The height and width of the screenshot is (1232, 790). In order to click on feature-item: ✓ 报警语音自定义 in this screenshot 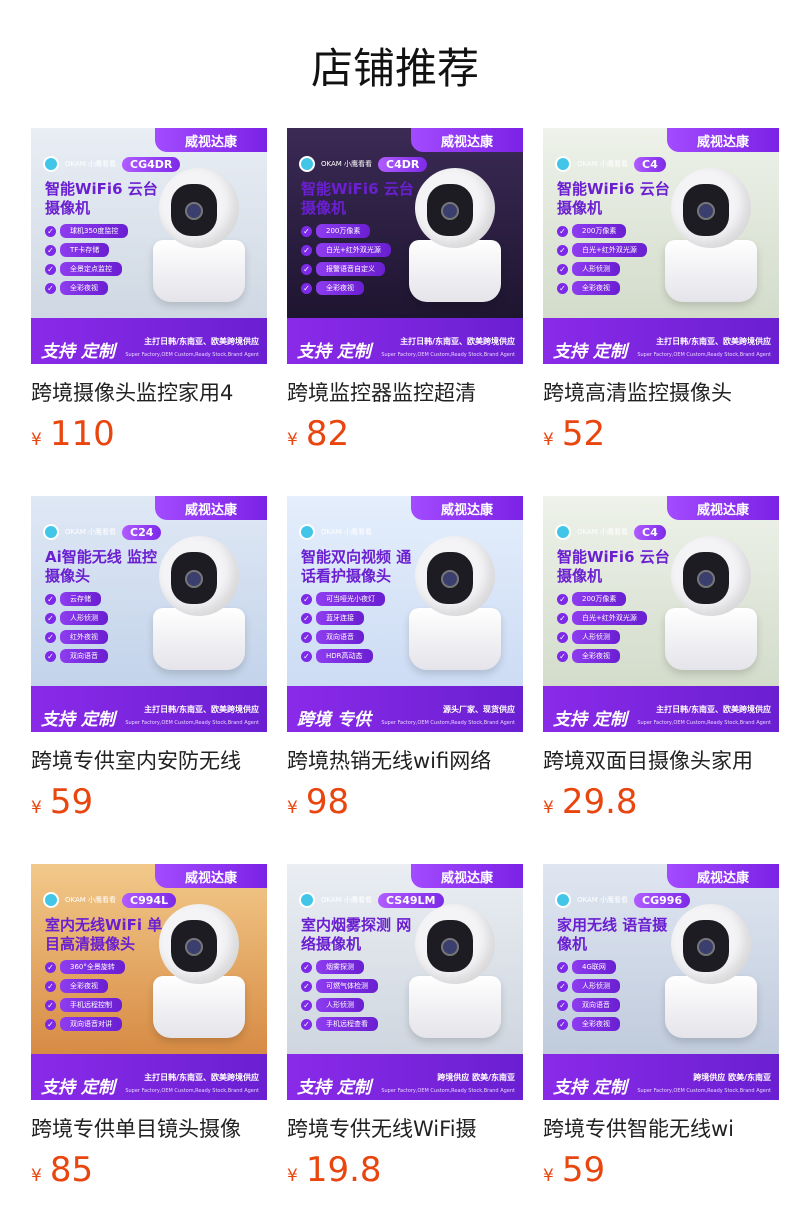, I will do `click(346, 269)`.